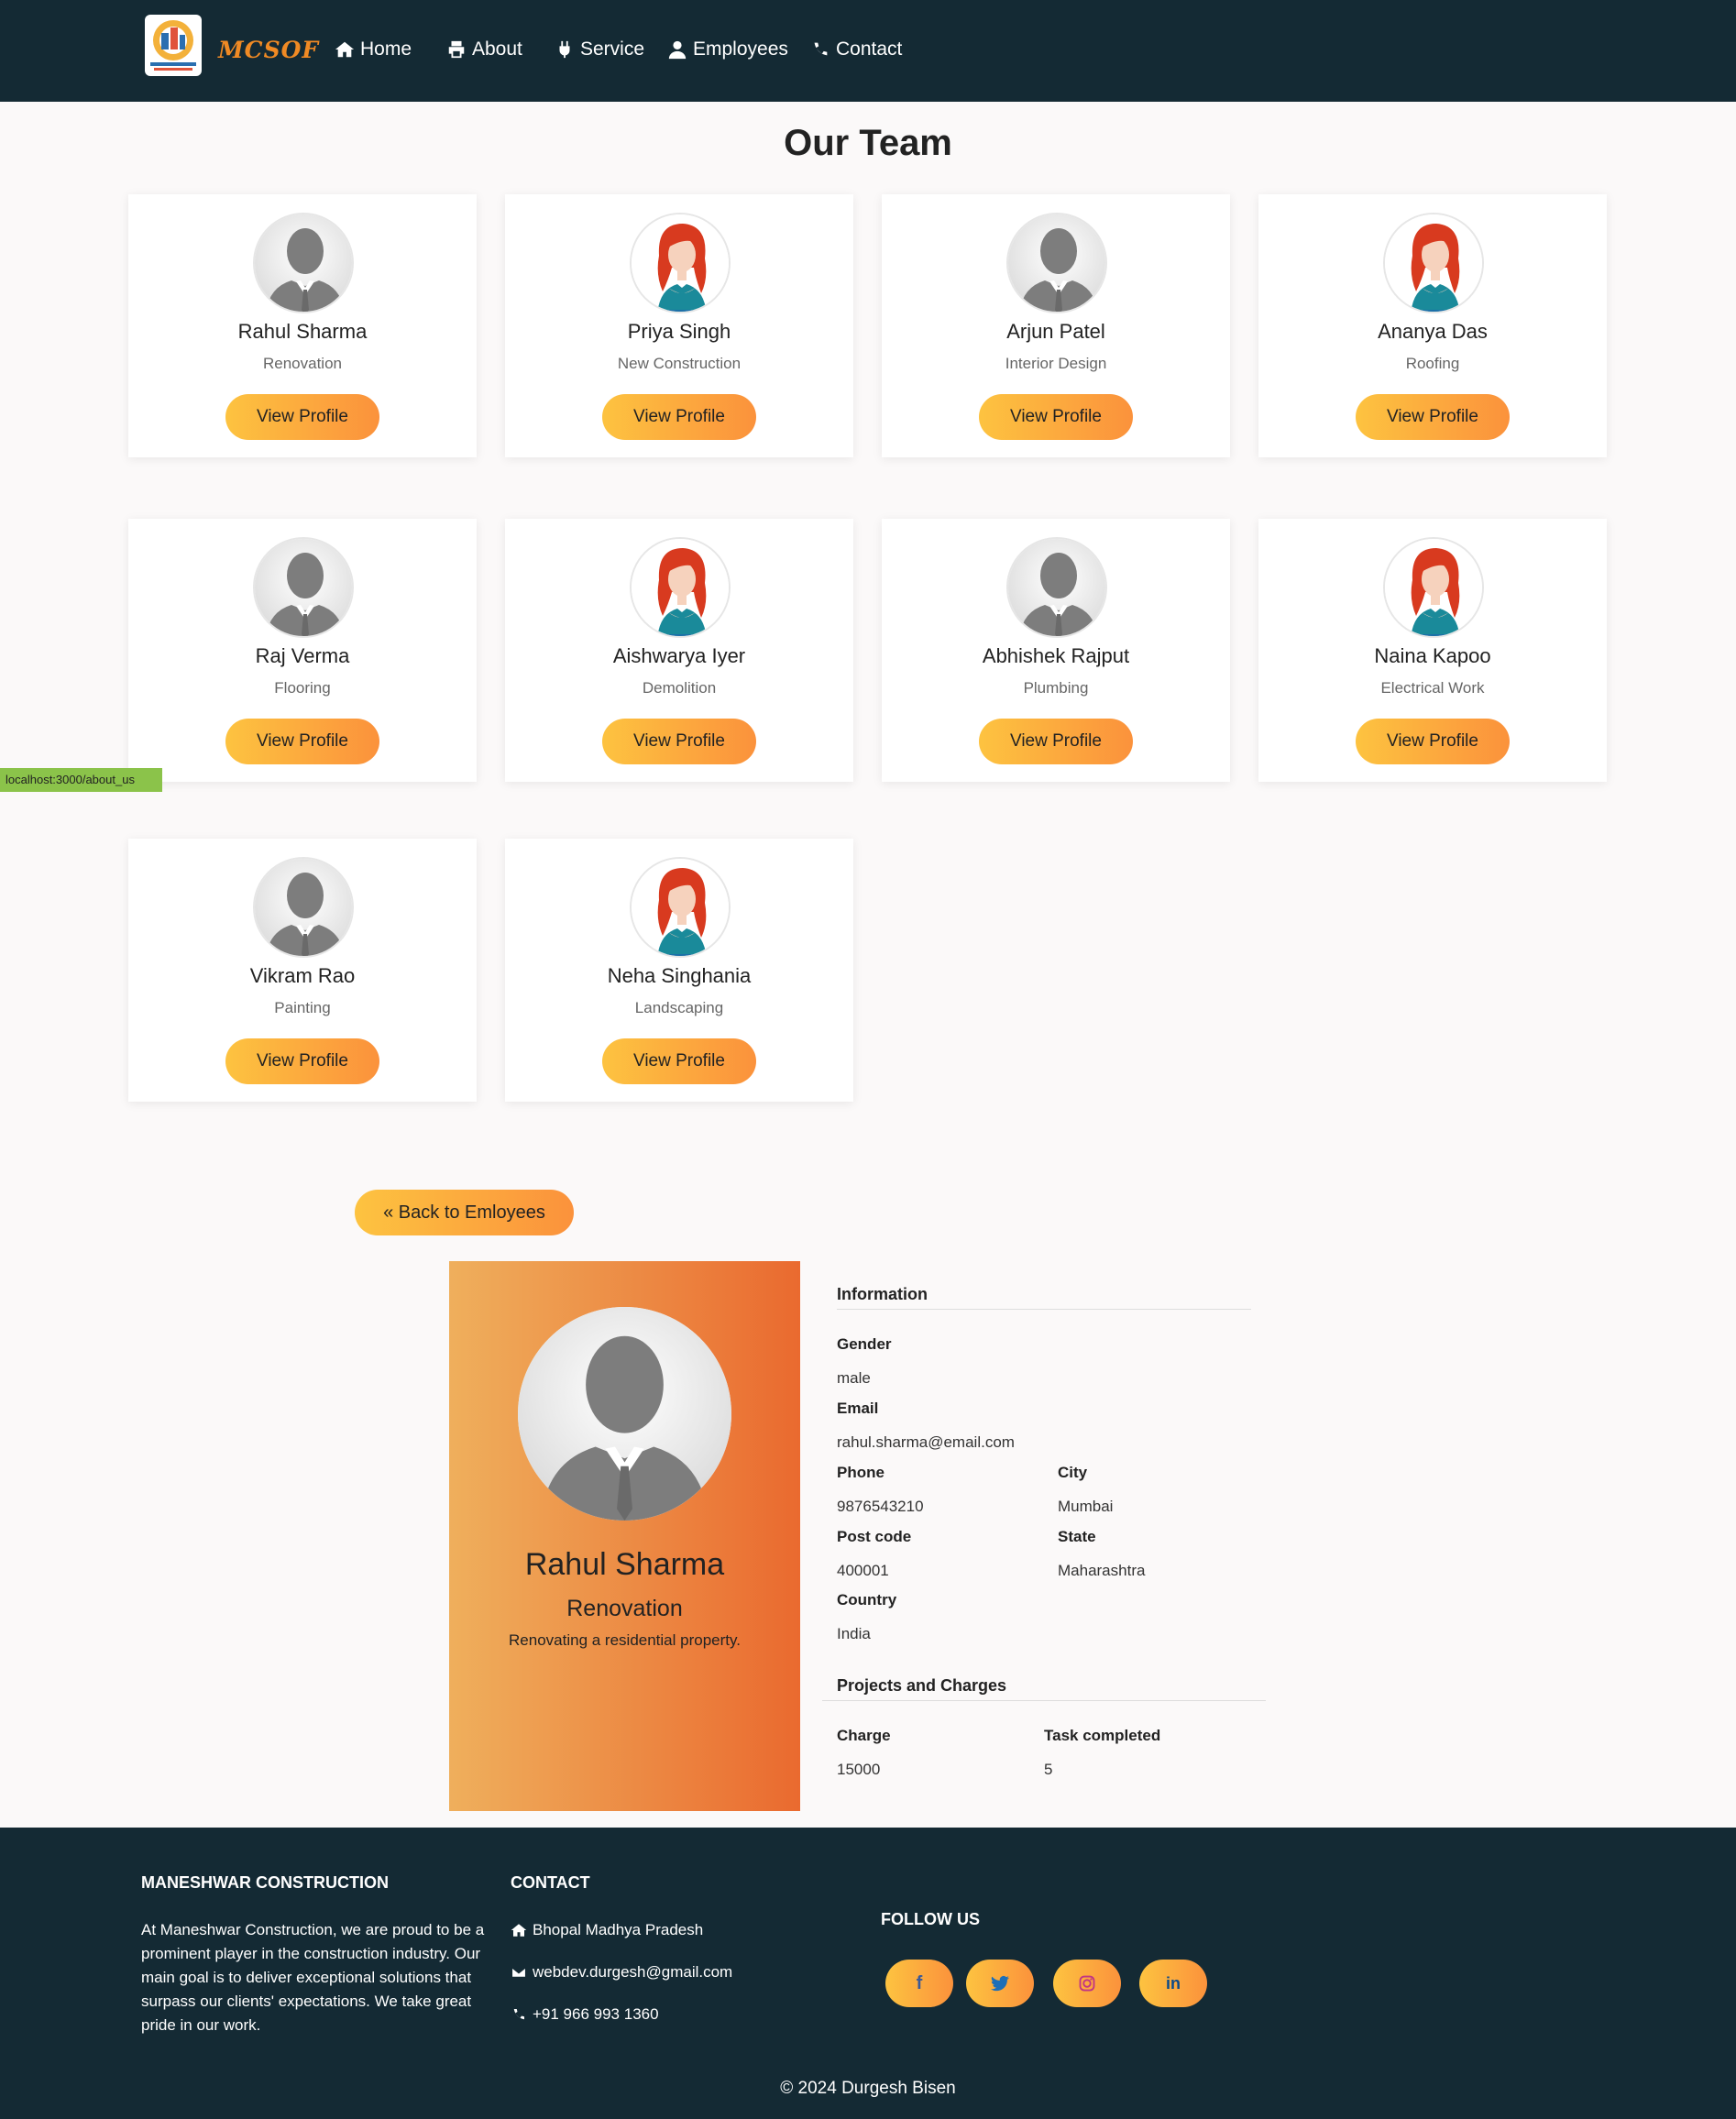 The height and width of the screenshot is (2119, 1736). What do you see at coordinates (679, 1007) in the screenshot?
I see `team-member-role: Landscaping` at bounding box center [679, 1007].